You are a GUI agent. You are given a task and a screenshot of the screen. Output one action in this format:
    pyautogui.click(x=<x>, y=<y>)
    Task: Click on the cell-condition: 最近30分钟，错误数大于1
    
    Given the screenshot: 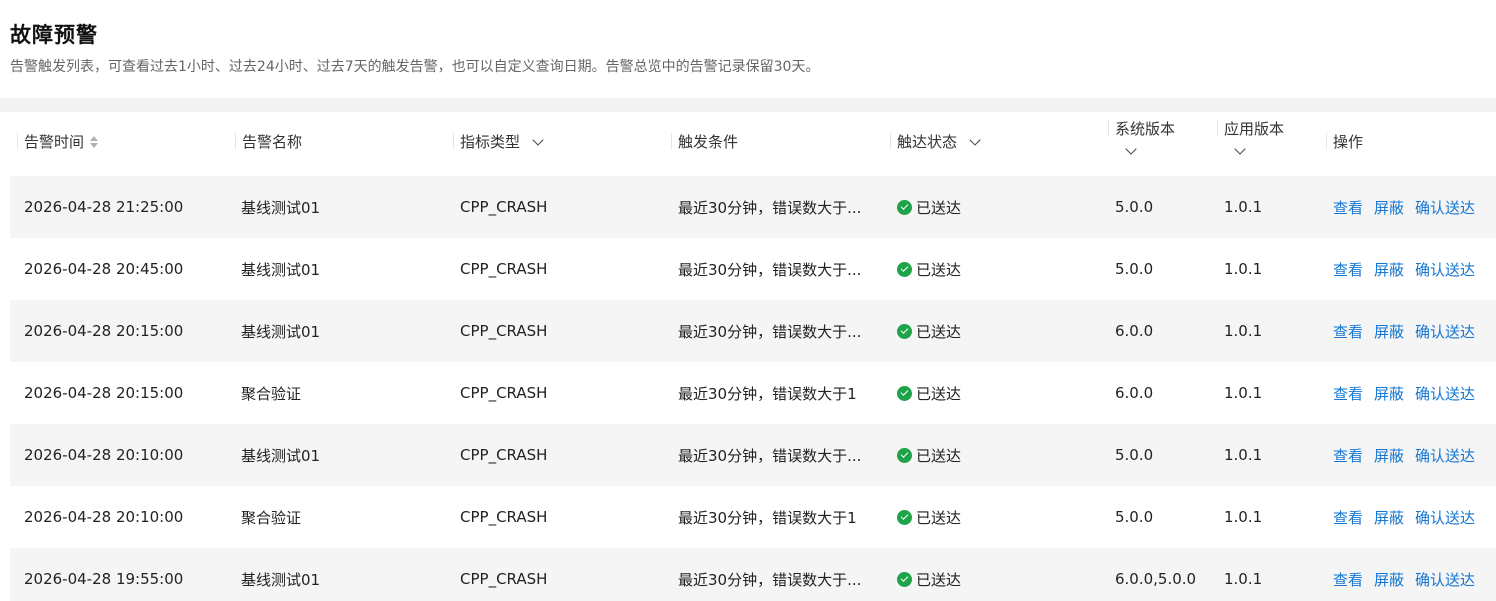 What is the action you would take?
    pyautogui.click(x=767, y=393)
    